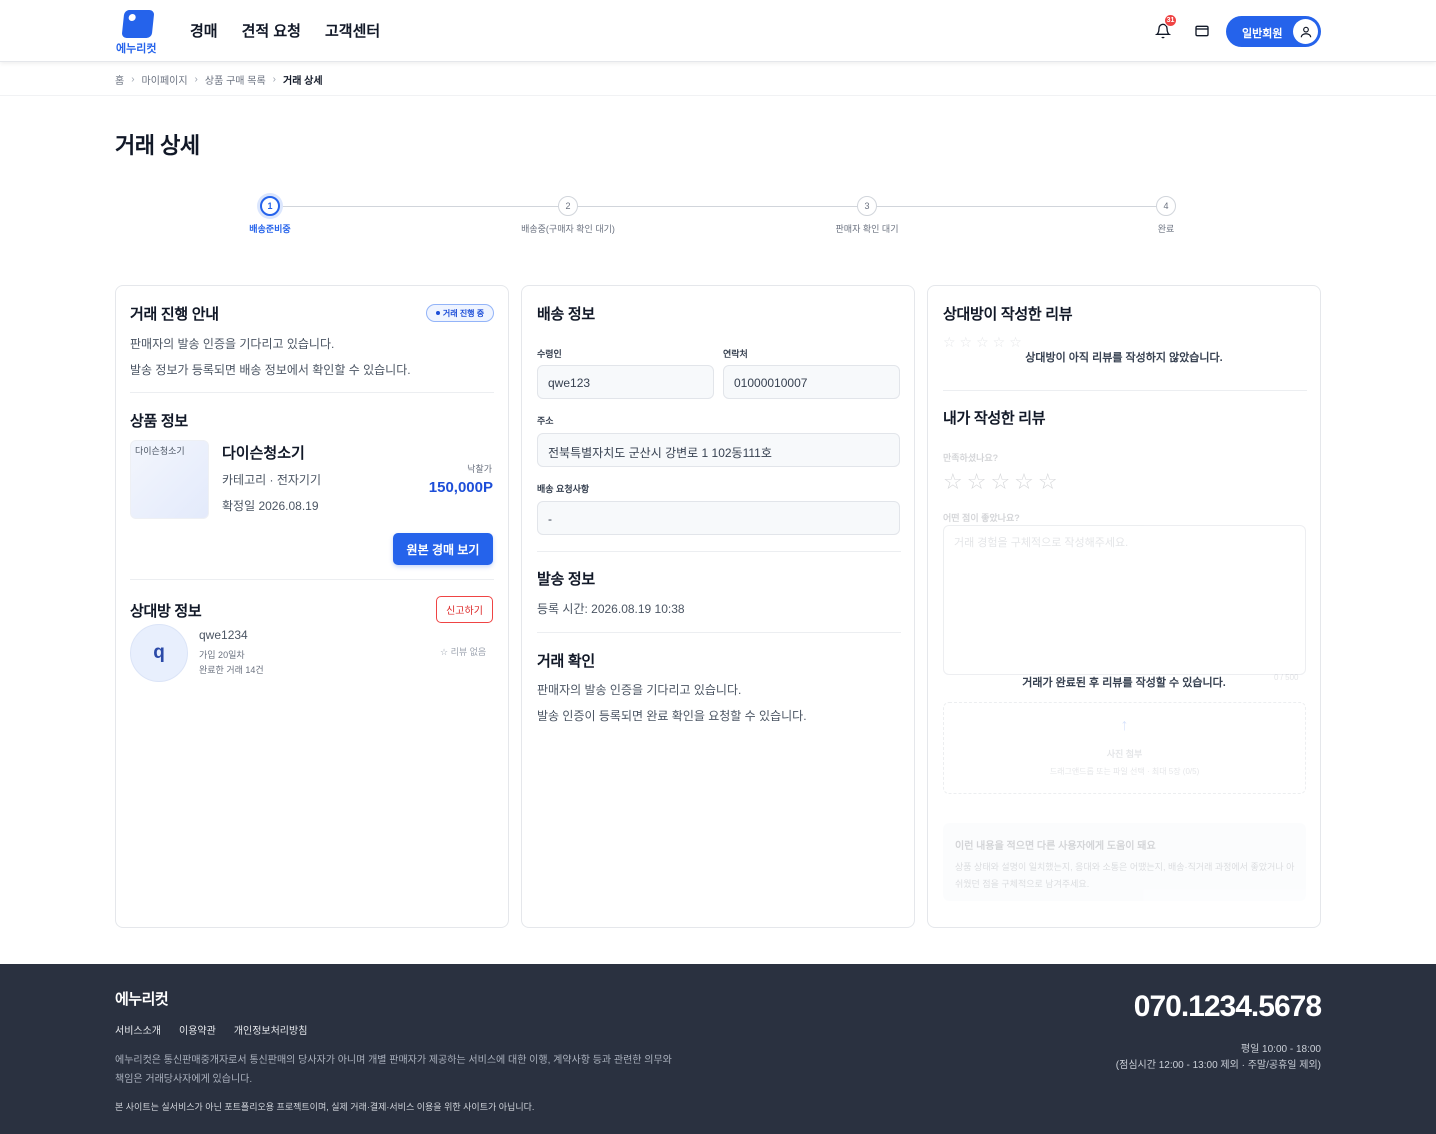 This screenshot has height=1134, width=1436. What do you see at coordinates (479, 469) in the screenshot?
I see `price-label: 낙찰가` at bounding box center [479, 469].